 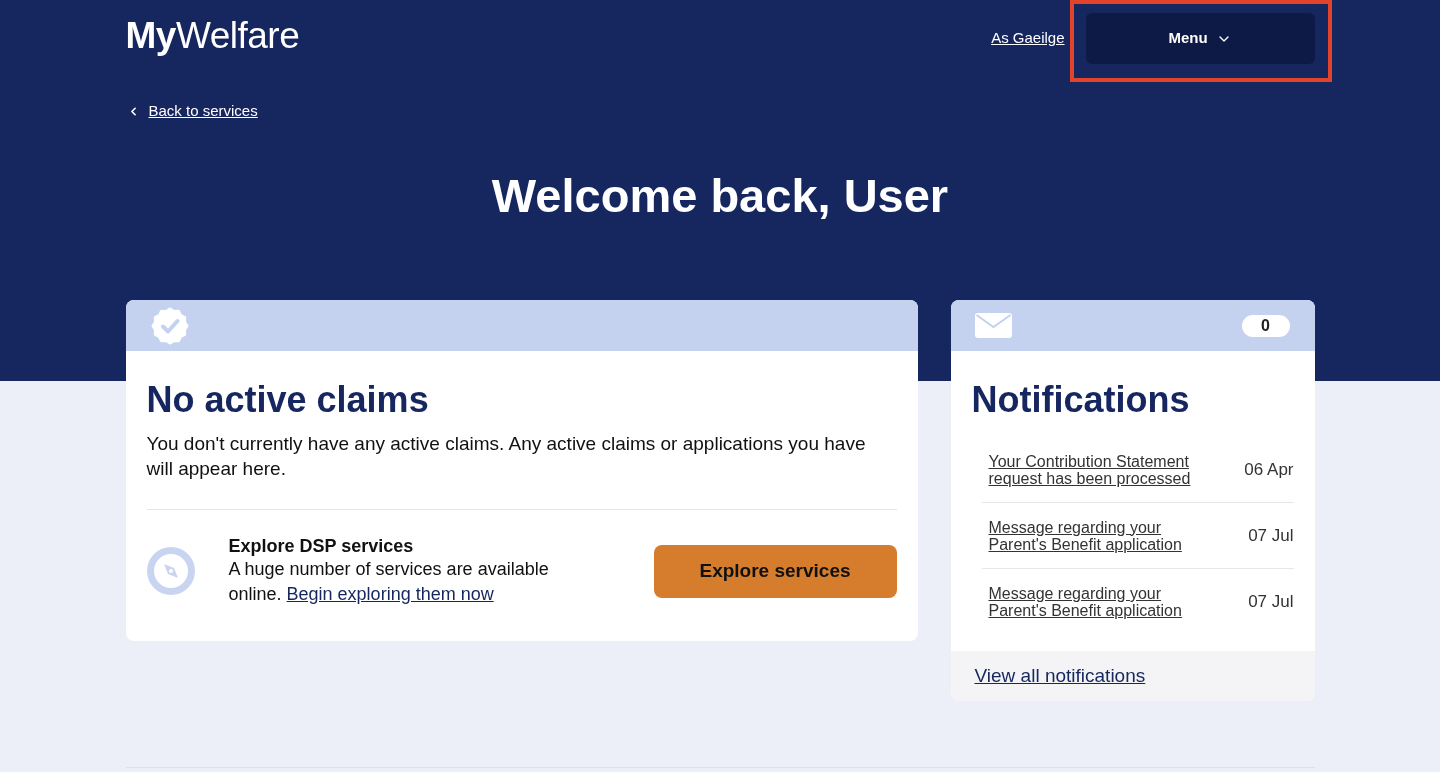 I want to click on view-all-link: View all notifications, so click(x=1060, y=676).